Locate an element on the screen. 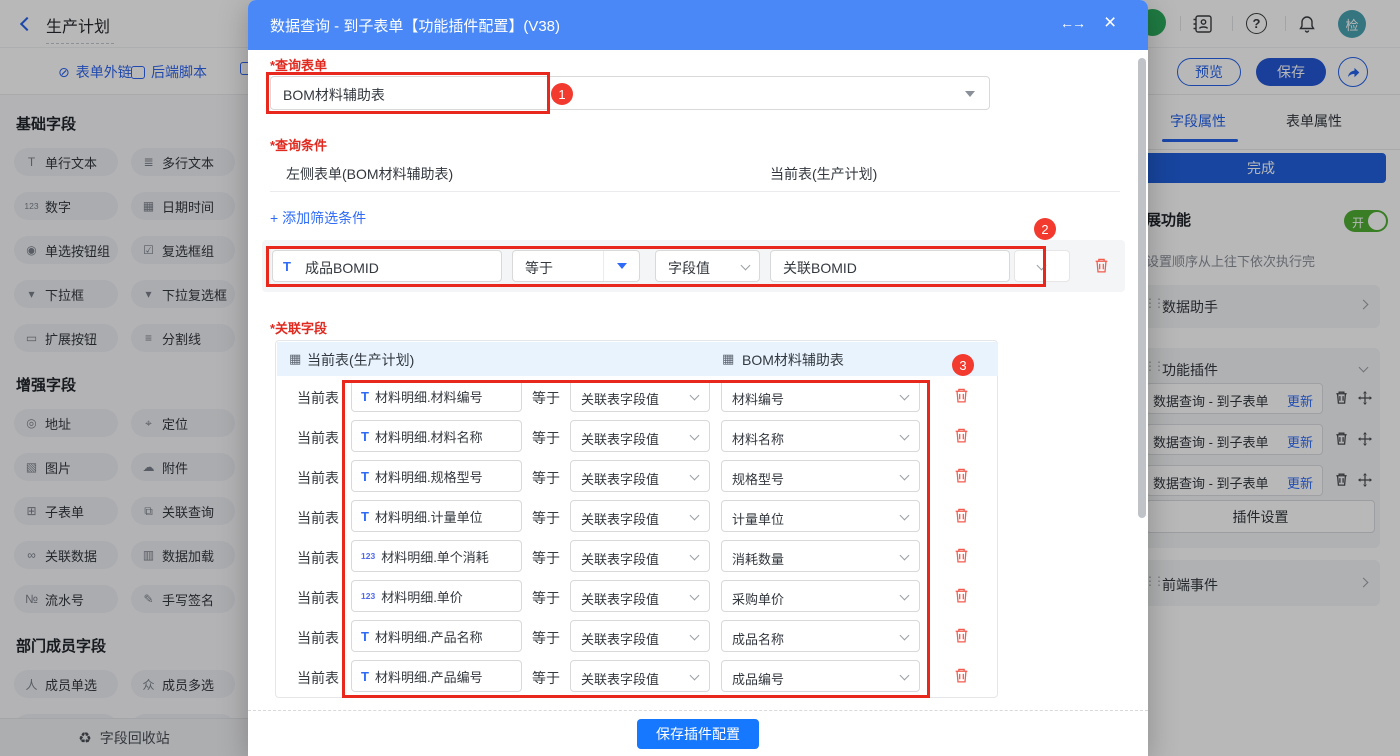 The height and width of the screenshot is (756, 1400). annotation-badge-2: 2 is located at coordinates (1045, 229).